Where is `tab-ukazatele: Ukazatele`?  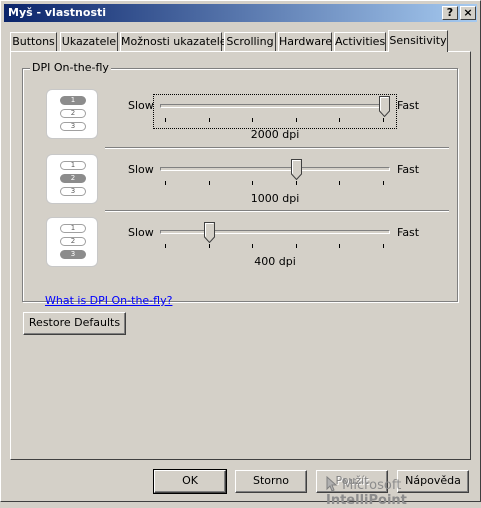 tab-ukazatele: Ukazatele is located at coordinates (89, 41).